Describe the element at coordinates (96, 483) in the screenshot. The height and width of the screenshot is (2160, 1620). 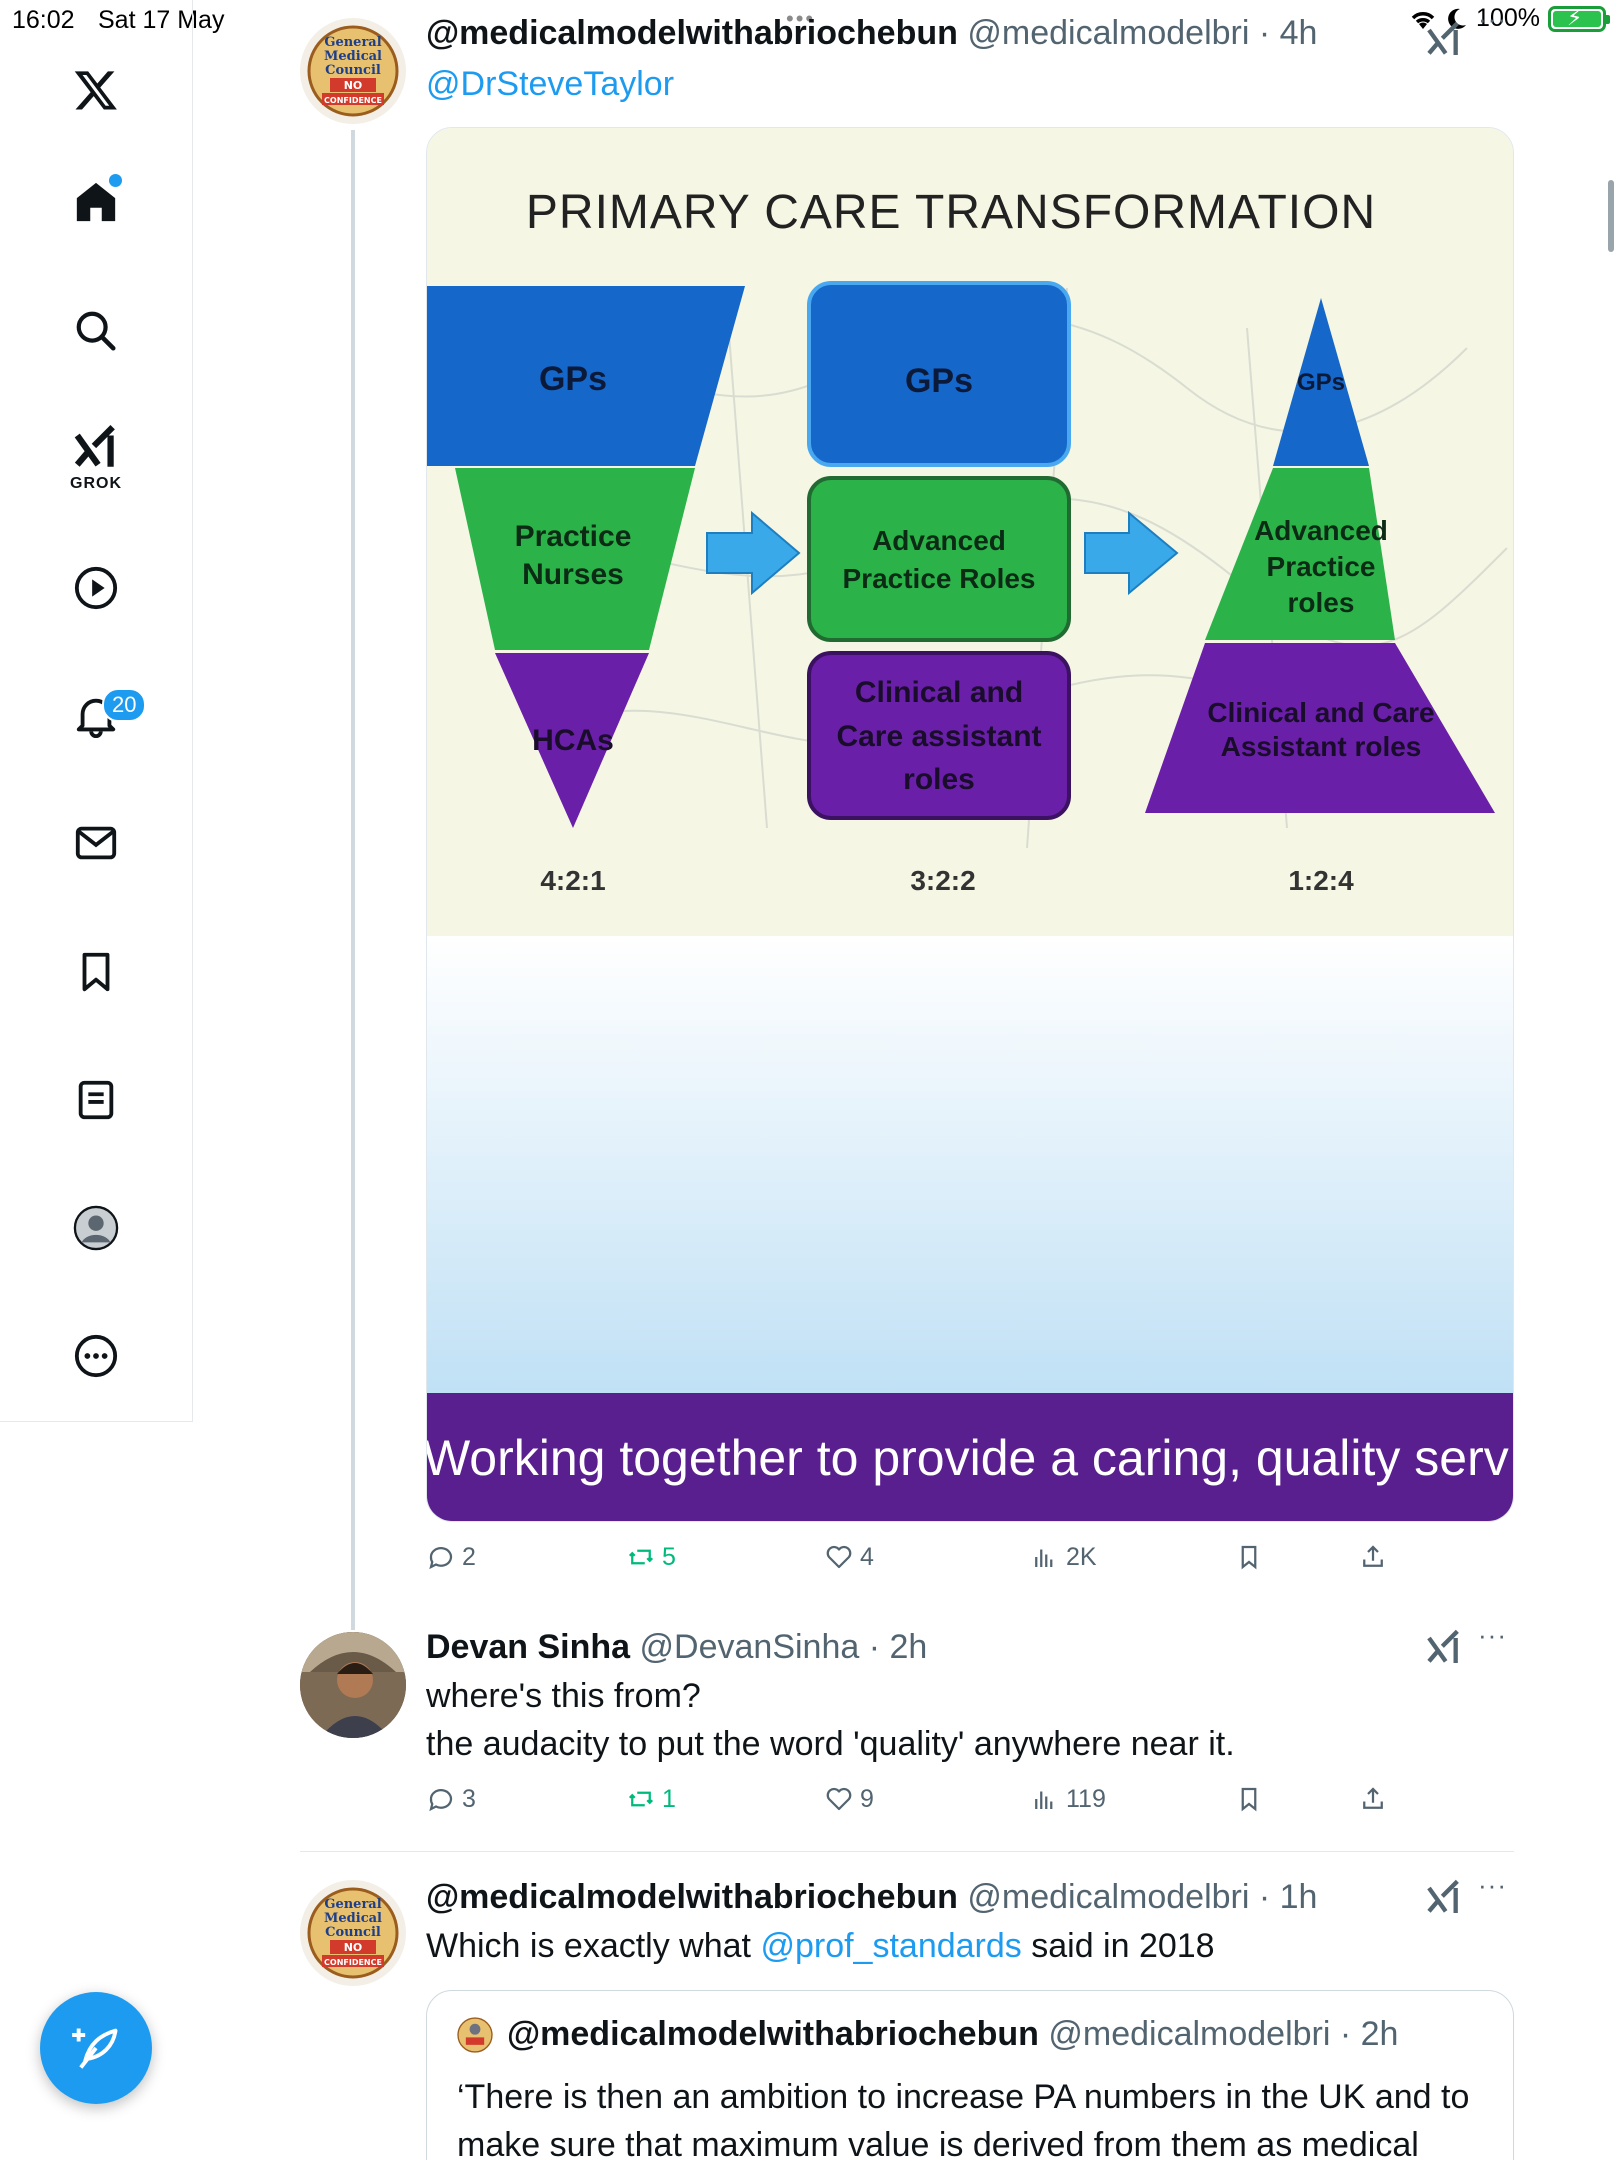
I see `grok-label: GROK` at that location.